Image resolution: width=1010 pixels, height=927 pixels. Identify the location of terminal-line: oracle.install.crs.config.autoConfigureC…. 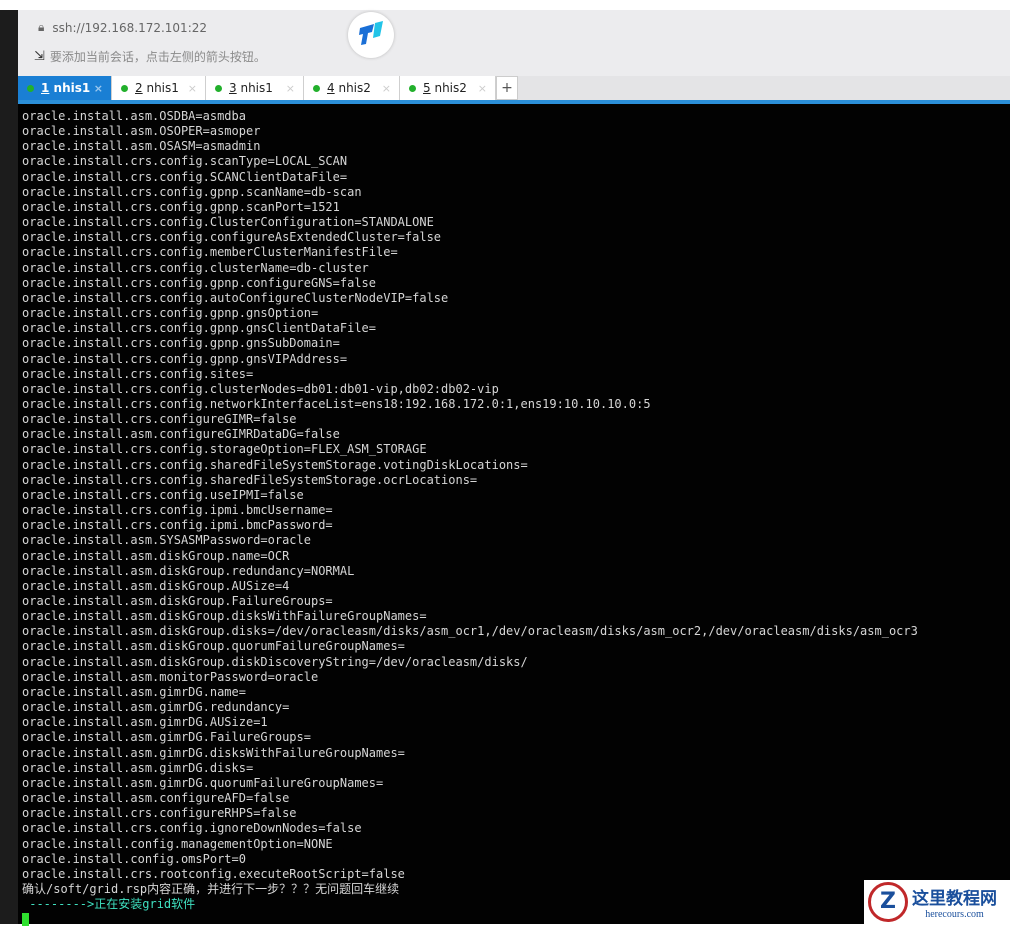
(235, 297).